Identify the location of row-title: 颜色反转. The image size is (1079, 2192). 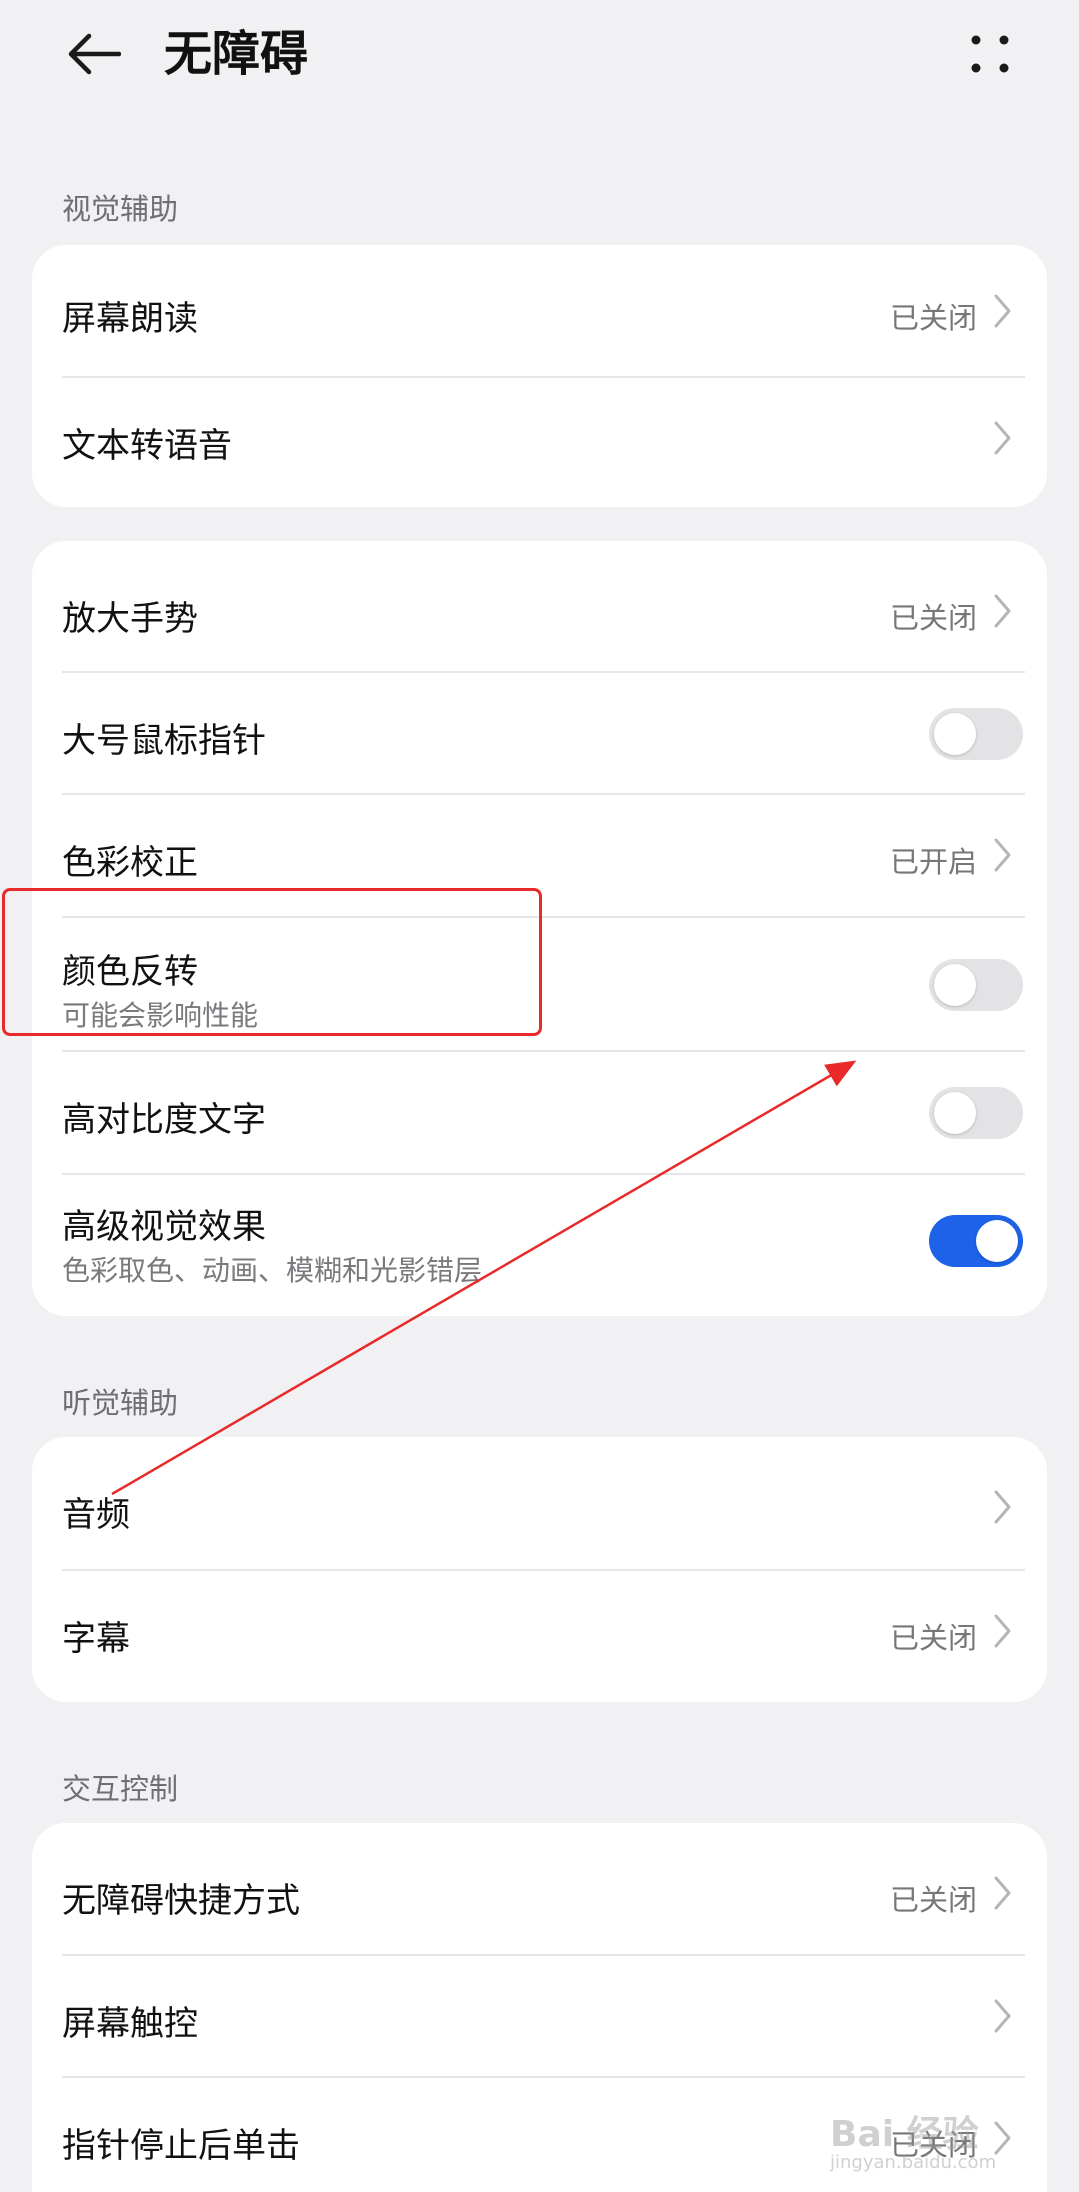
(130, 972).